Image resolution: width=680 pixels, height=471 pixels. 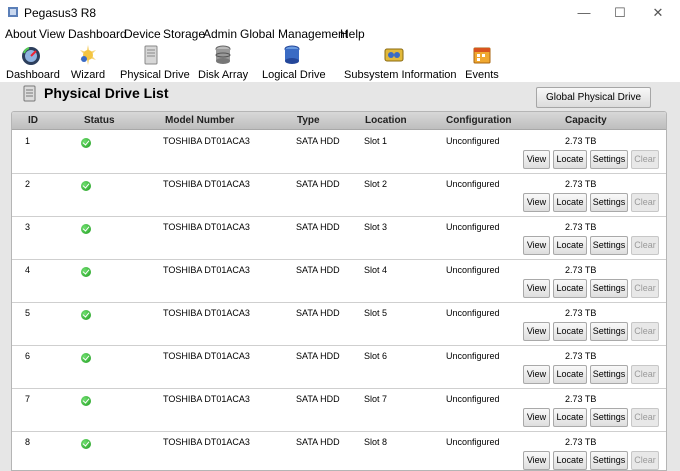 What do you see at coordinates (33, 62) in the screenshot?
I see `toolbar-dashboard: Dashboard` at bounding box center [33, 62].